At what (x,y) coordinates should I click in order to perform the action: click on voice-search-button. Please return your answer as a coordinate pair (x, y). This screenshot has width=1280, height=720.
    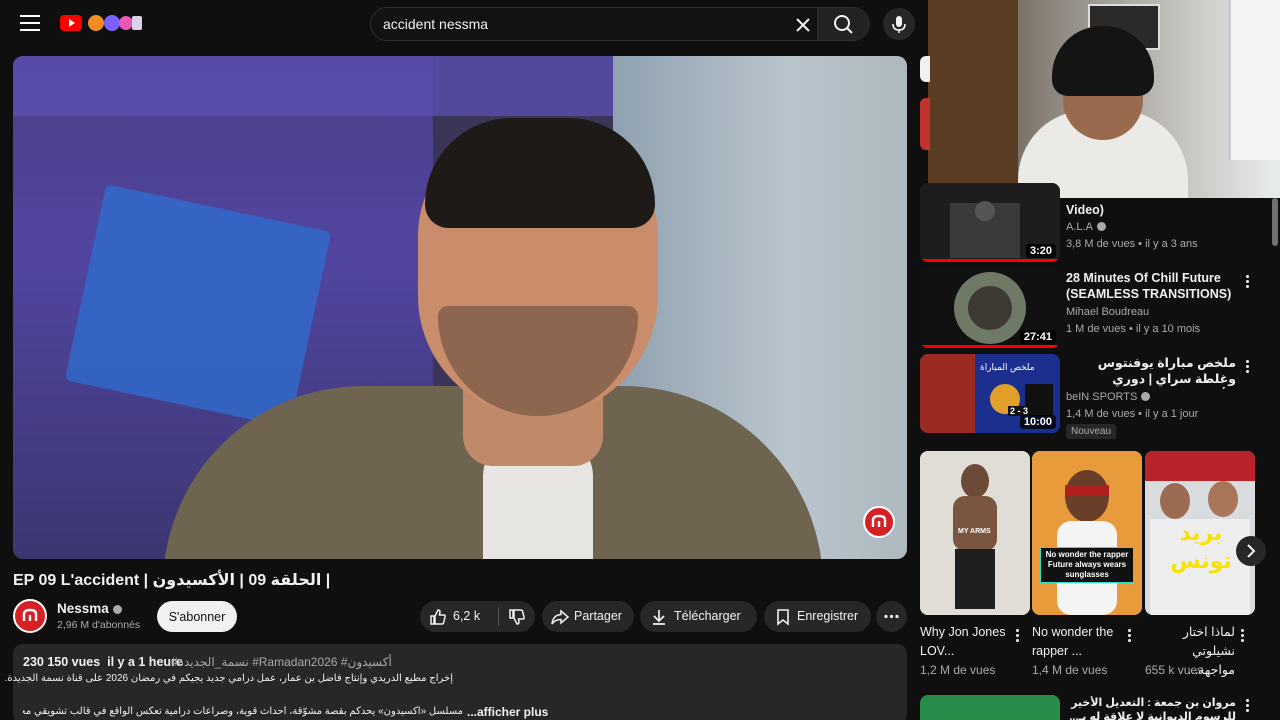
    Looking at the image, I should click on (899, 24).